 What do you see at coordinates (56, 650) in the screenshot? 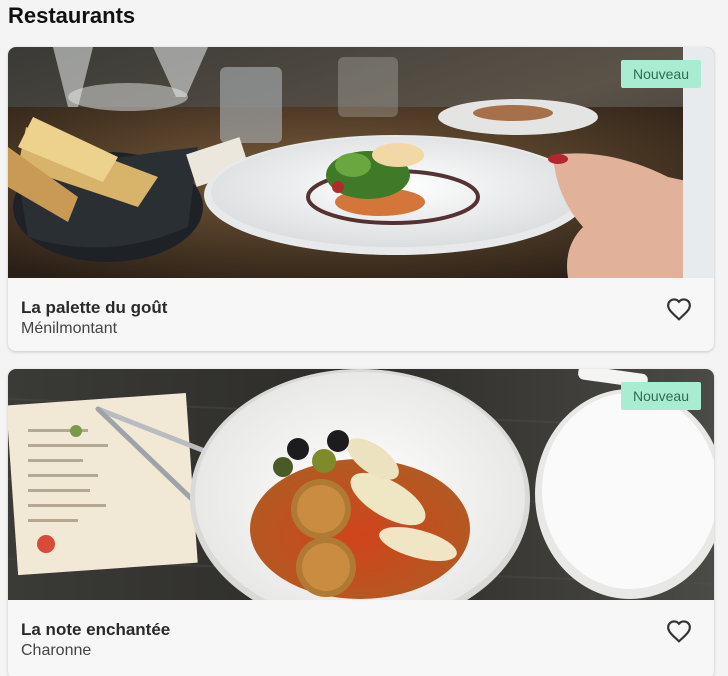
I see `restaurant-location: Charonne` at bounding box center [56, 650].